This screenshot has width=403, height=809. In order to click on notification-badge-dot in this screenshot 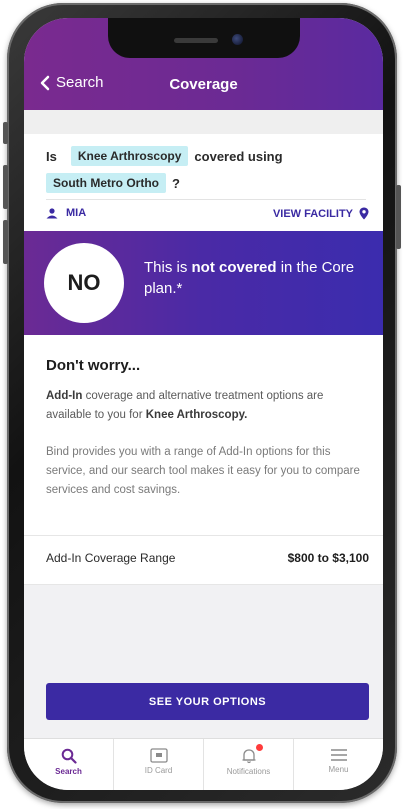, I will do `click(259, 747)`.